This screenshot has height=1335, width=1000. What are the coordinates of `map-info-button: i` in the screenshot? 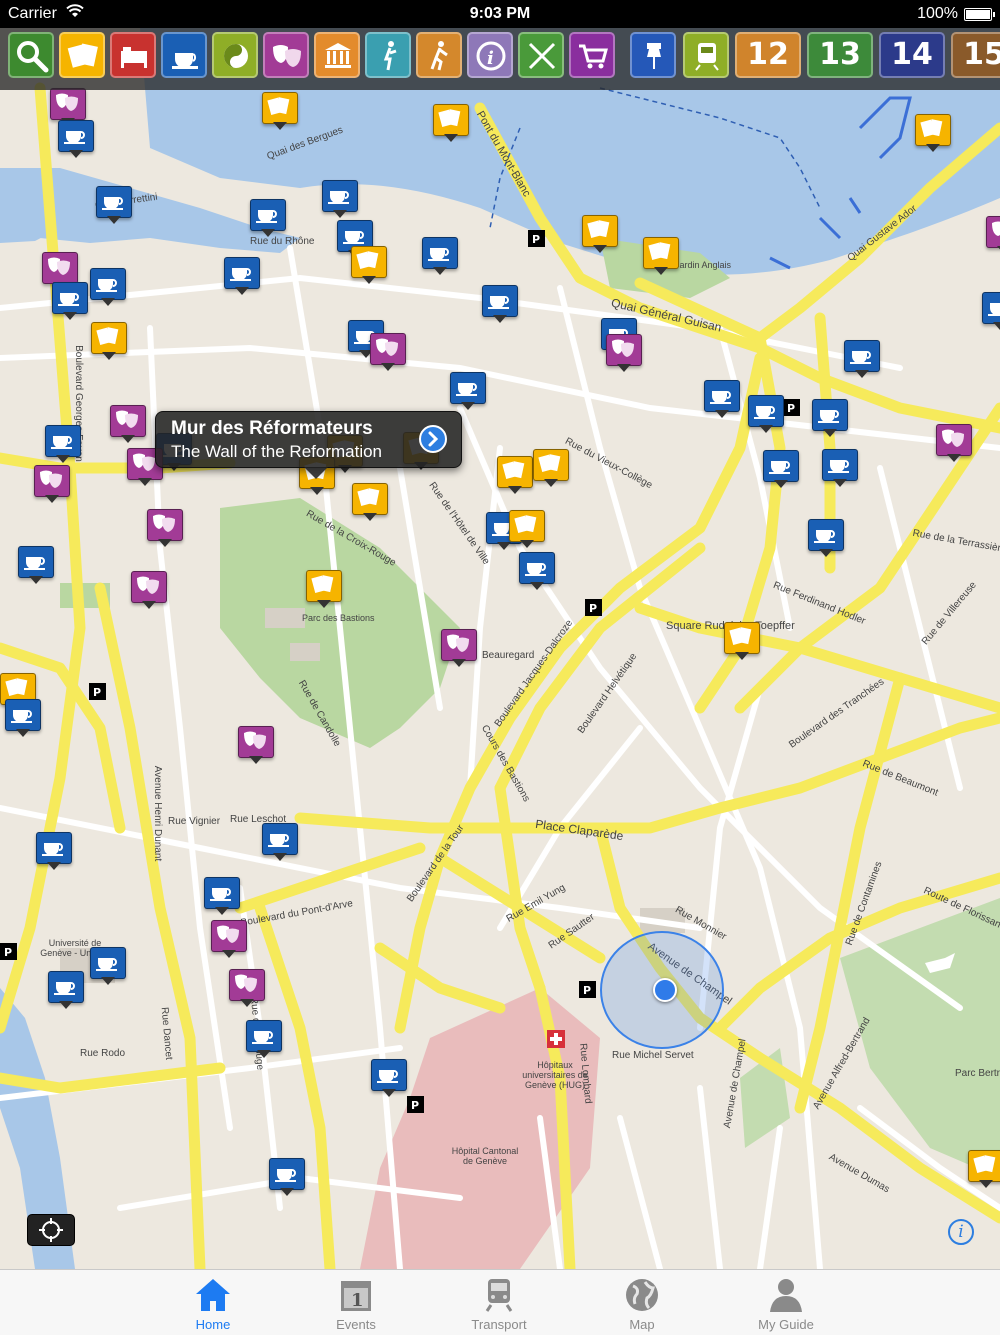 It's located at (961, 1232).